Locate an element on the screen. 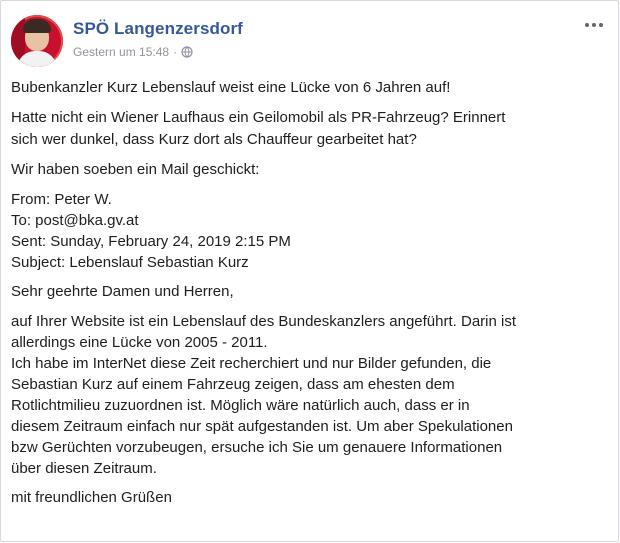  email-greeting: Sehr geehrte Damen und Herren, is located at coordinates (122, 291).